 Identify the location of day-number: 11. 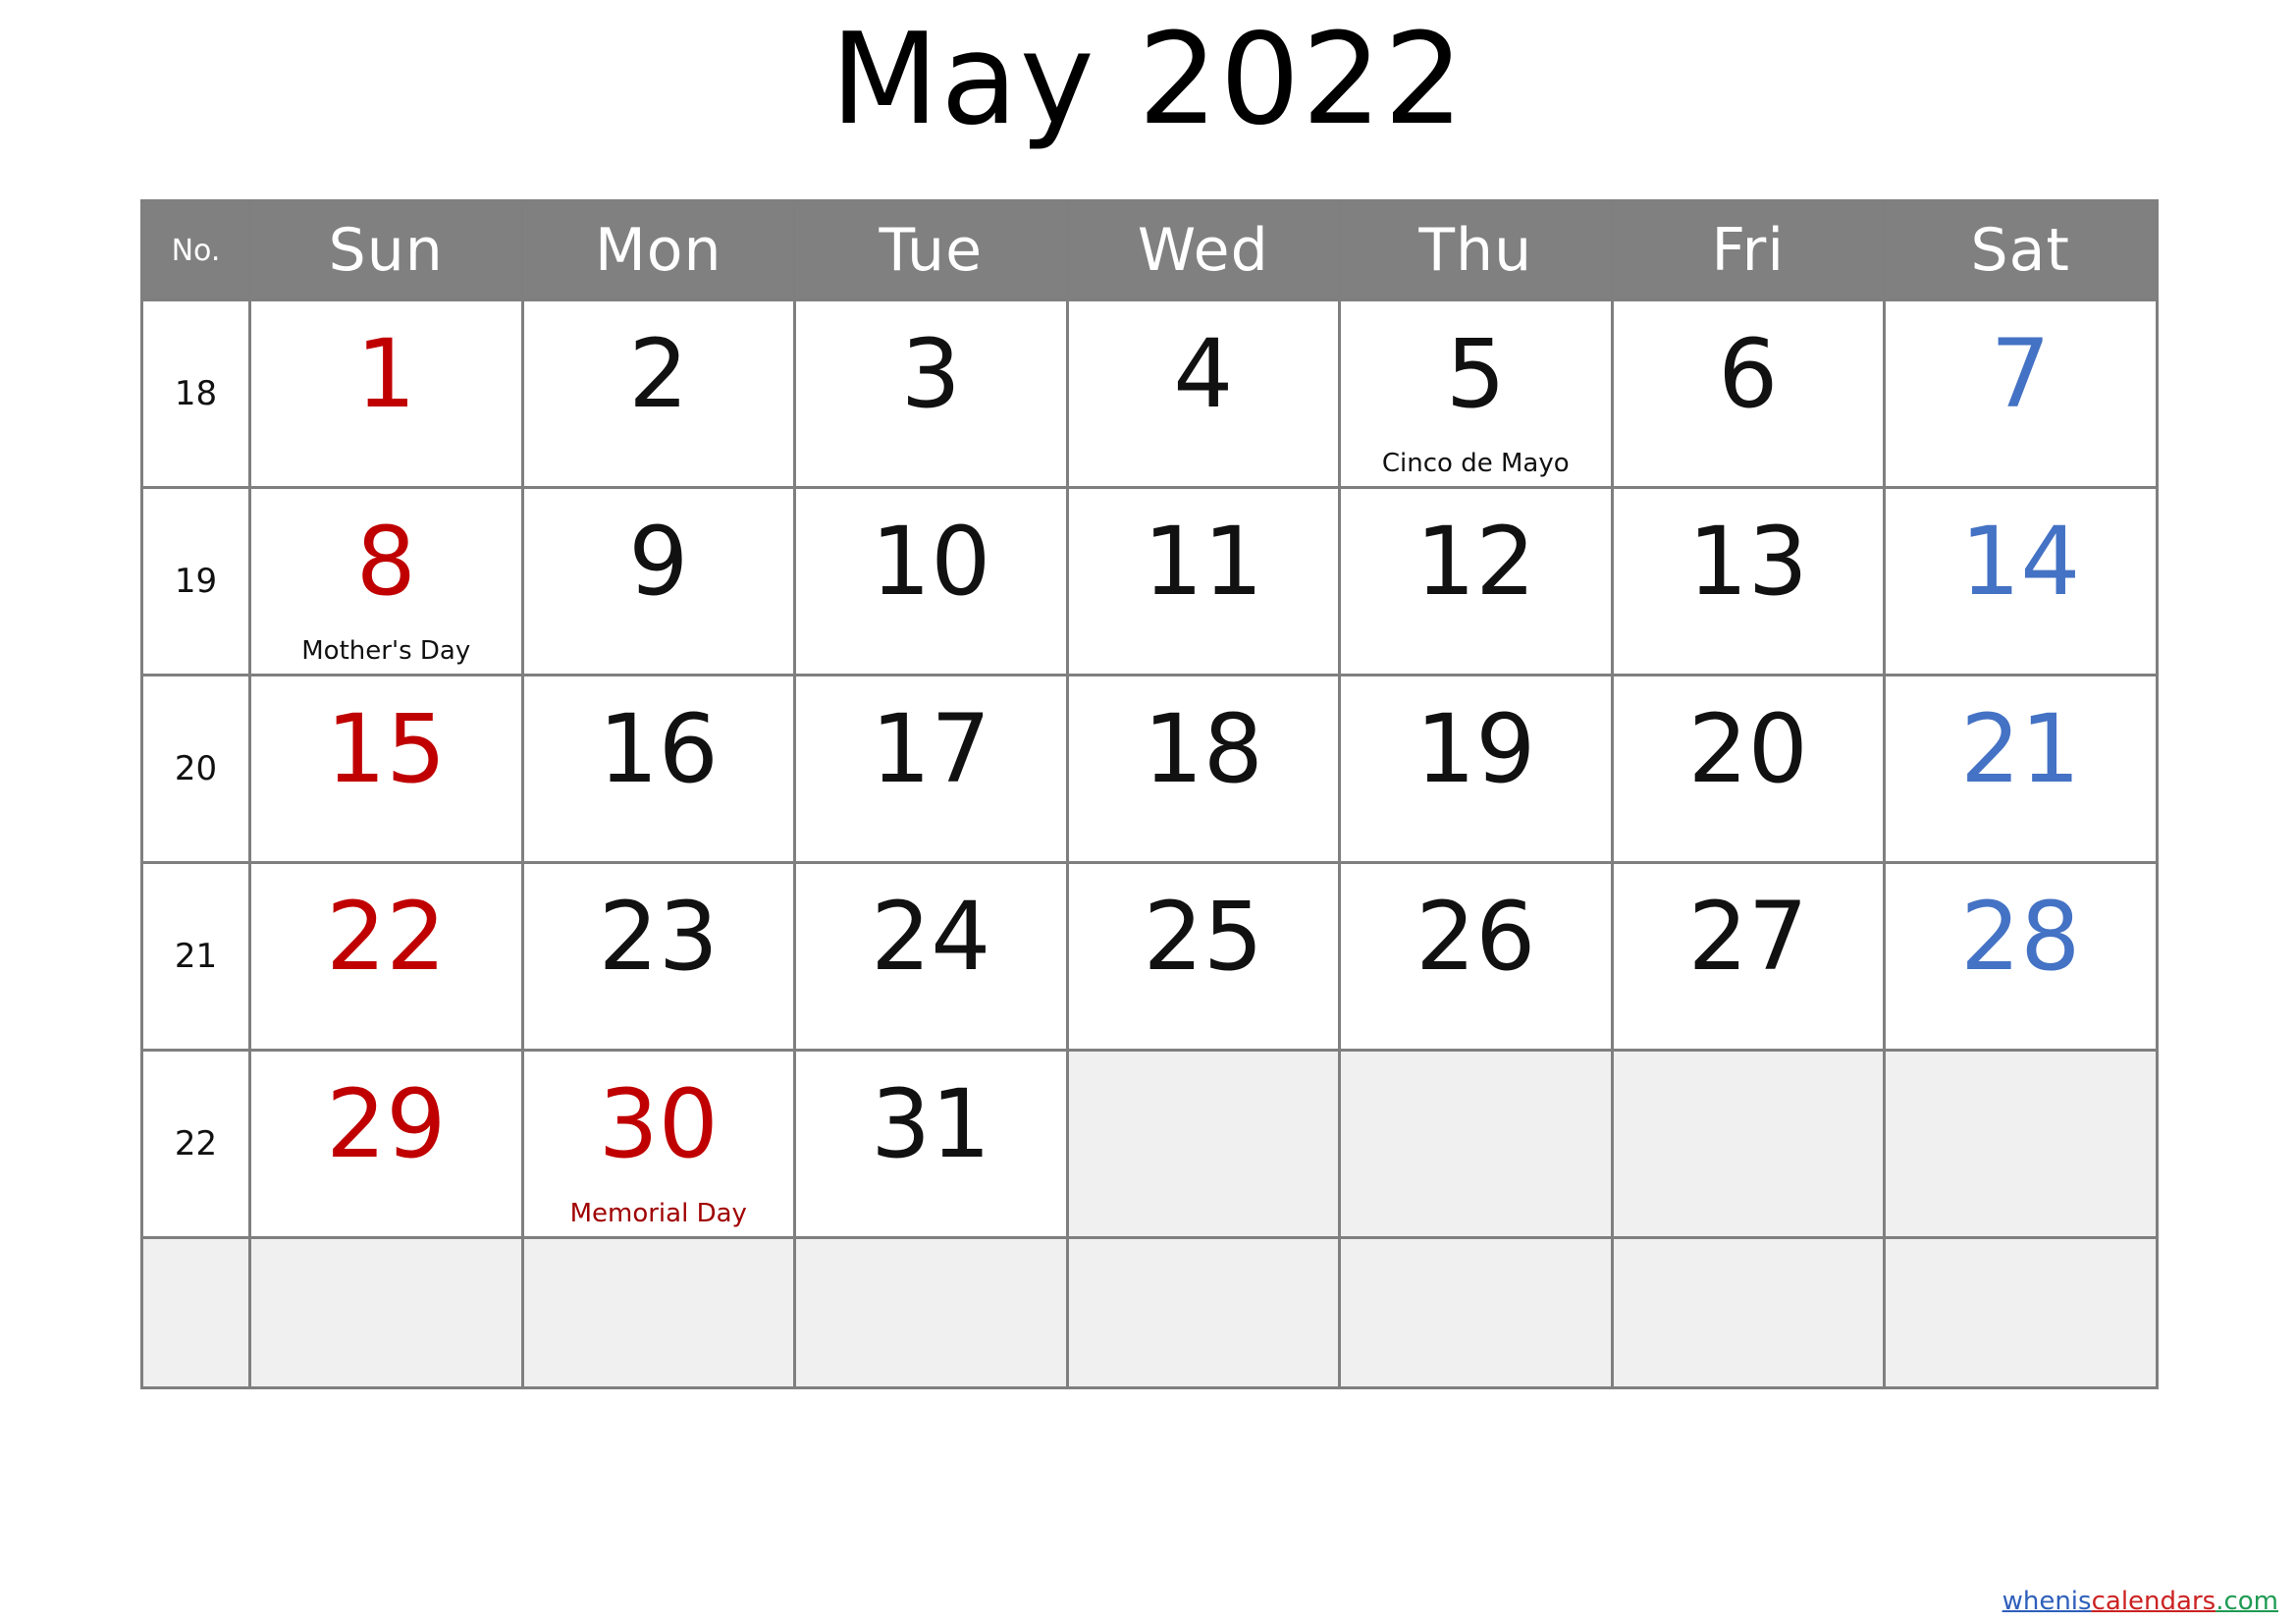
(1203, 562).